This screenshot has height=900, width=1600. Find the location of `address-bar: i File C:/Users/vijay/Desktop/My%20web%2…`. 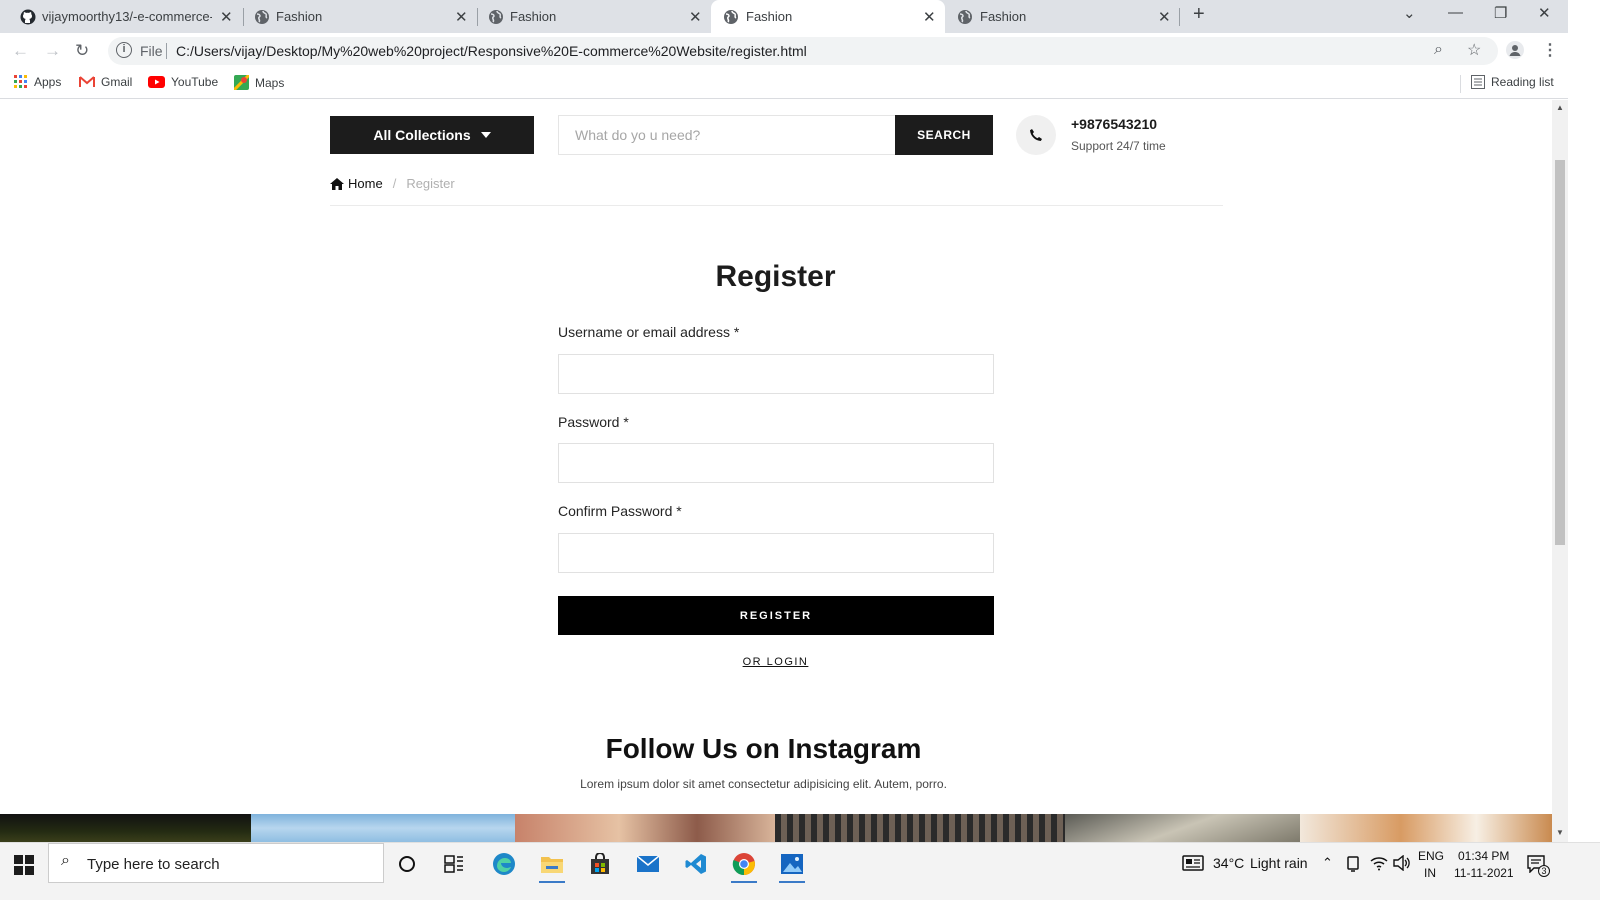

address-bar: i File C:/Users/vijay/Desktop/My%20web%2… is located at coordinates (803, 51).